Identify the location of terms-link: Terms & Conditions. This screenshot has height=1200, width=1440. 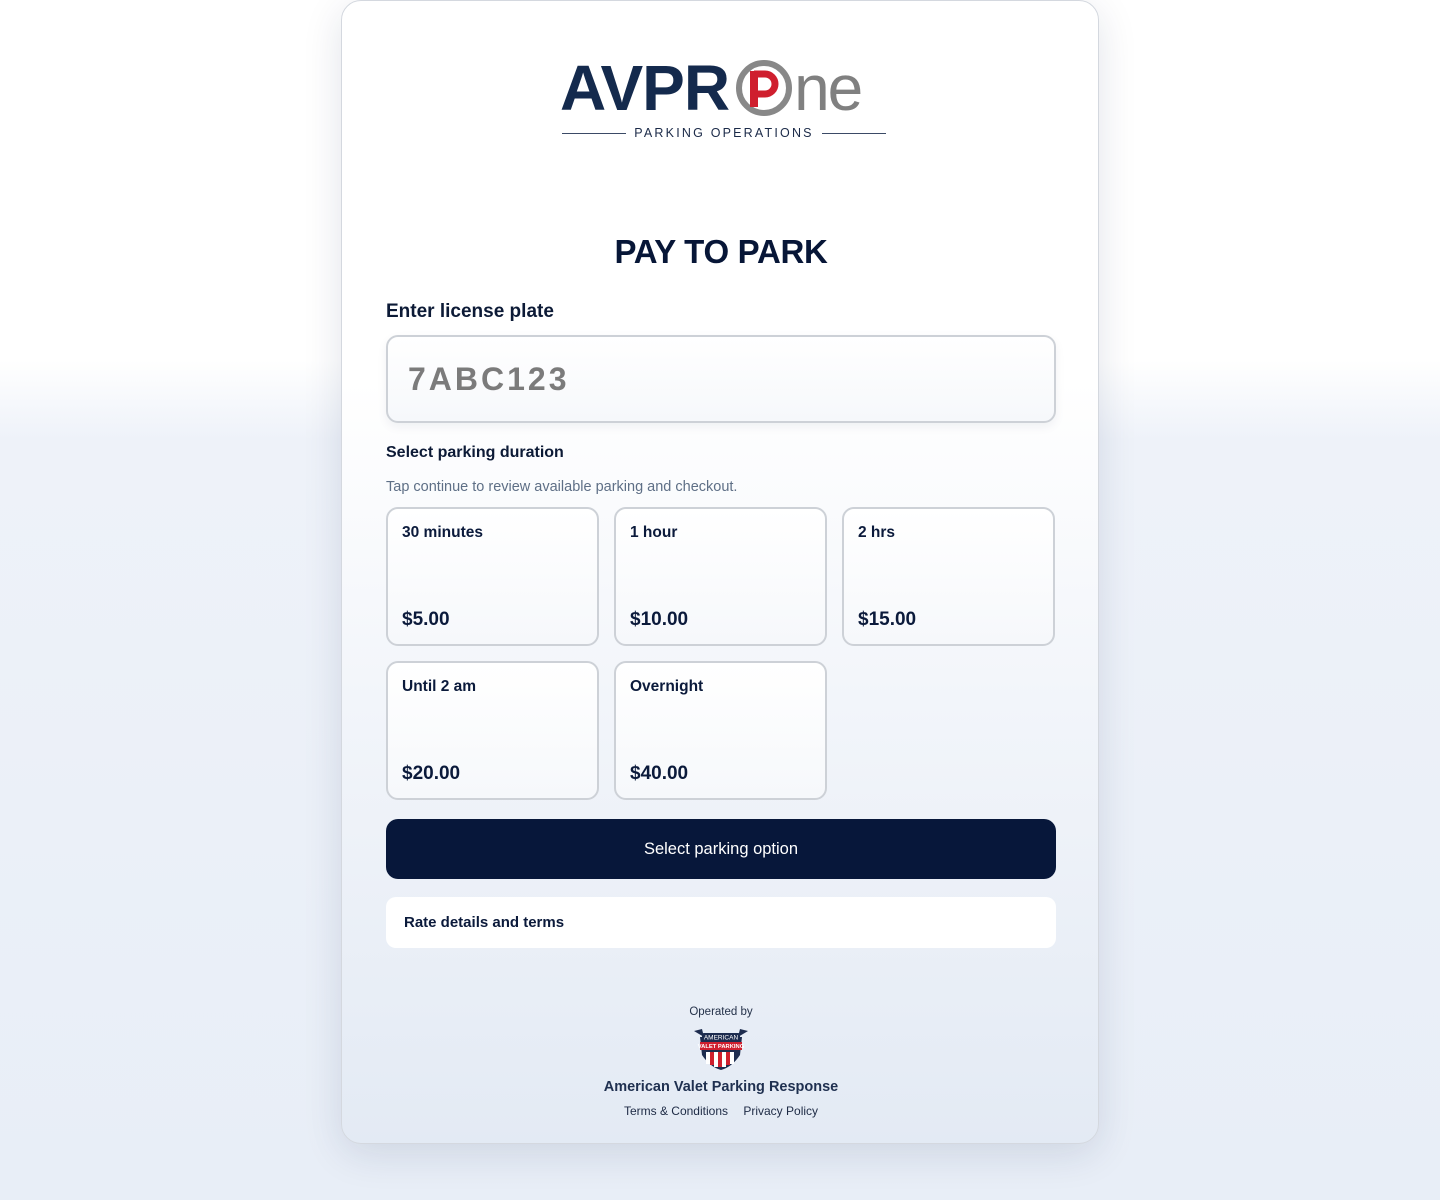
(676, 1111).